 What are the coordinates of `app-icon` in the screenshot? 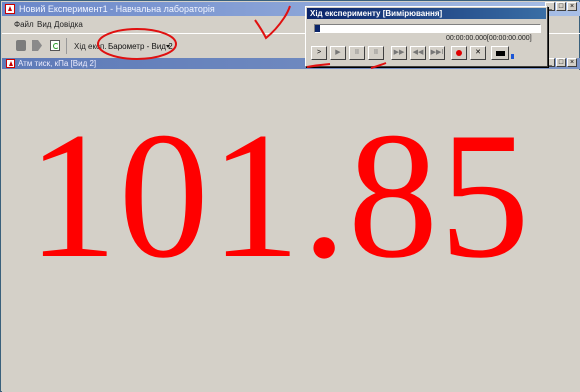 It's located at (10, 9).